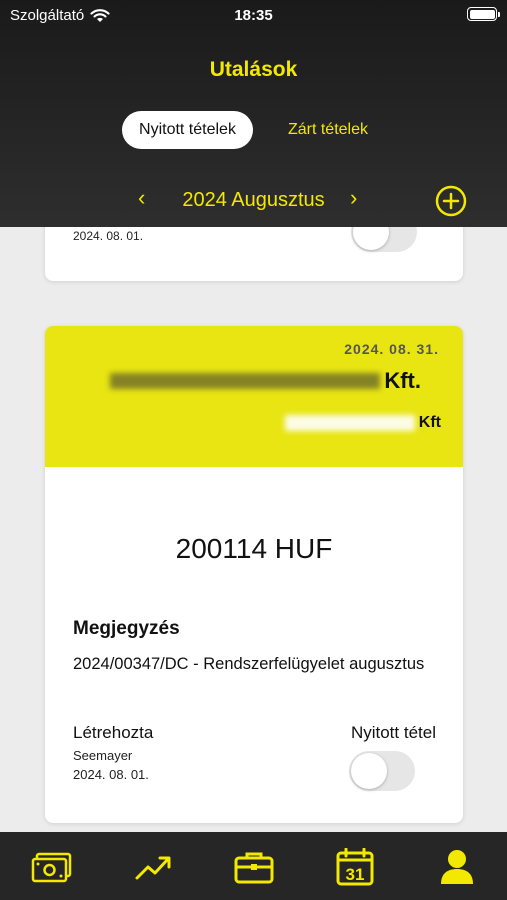 Image resolution: width=507 pixels, height=900 pixels. Describe the element at coordinates (254, 396) in the screenshot. I see `card-banner: 2024. 08. 31. Kft. Kft` at that location.